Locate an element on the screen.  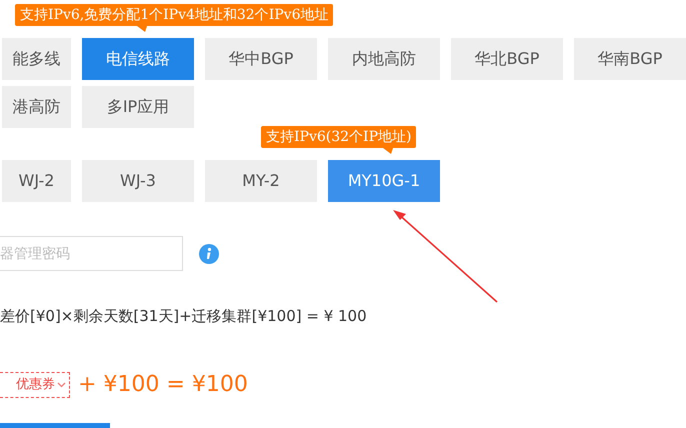
option-tab: WJ-2 is located at coordinates (36, 181).